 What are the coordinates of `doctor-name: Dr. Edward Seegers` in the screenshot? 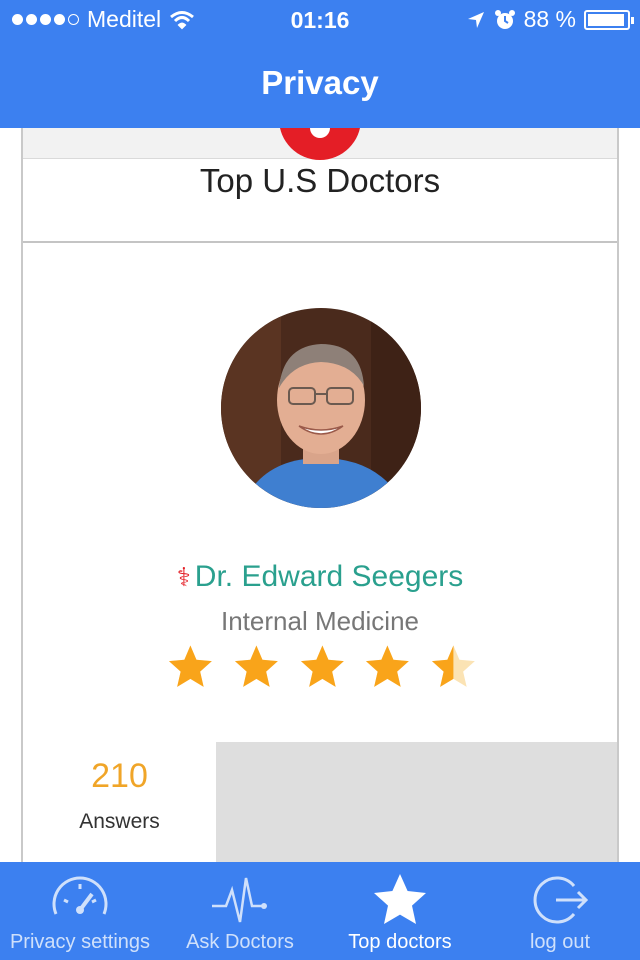 It's located at (329, 576).